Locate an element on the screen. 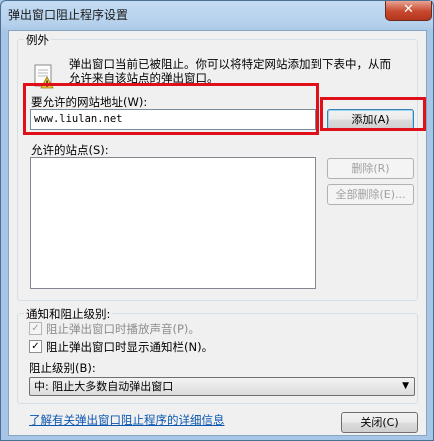 The width and height of the screenshot is (434, 441). close-button-label: 关闭(C) is located at coordinates (379, 422).